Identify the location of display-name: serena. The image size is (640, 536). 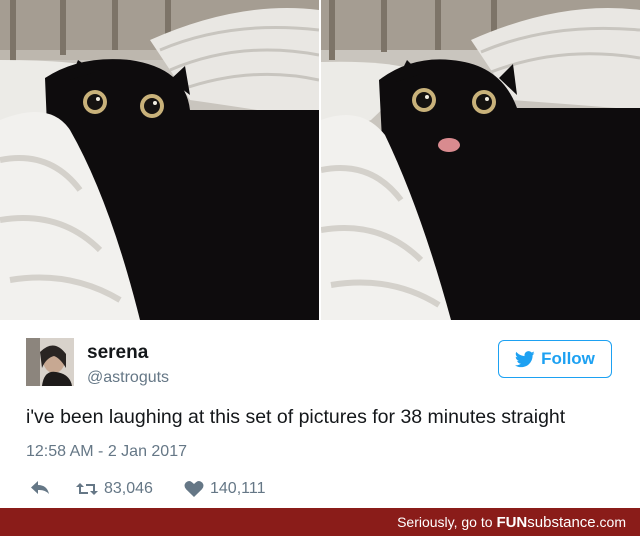
(117, 353).